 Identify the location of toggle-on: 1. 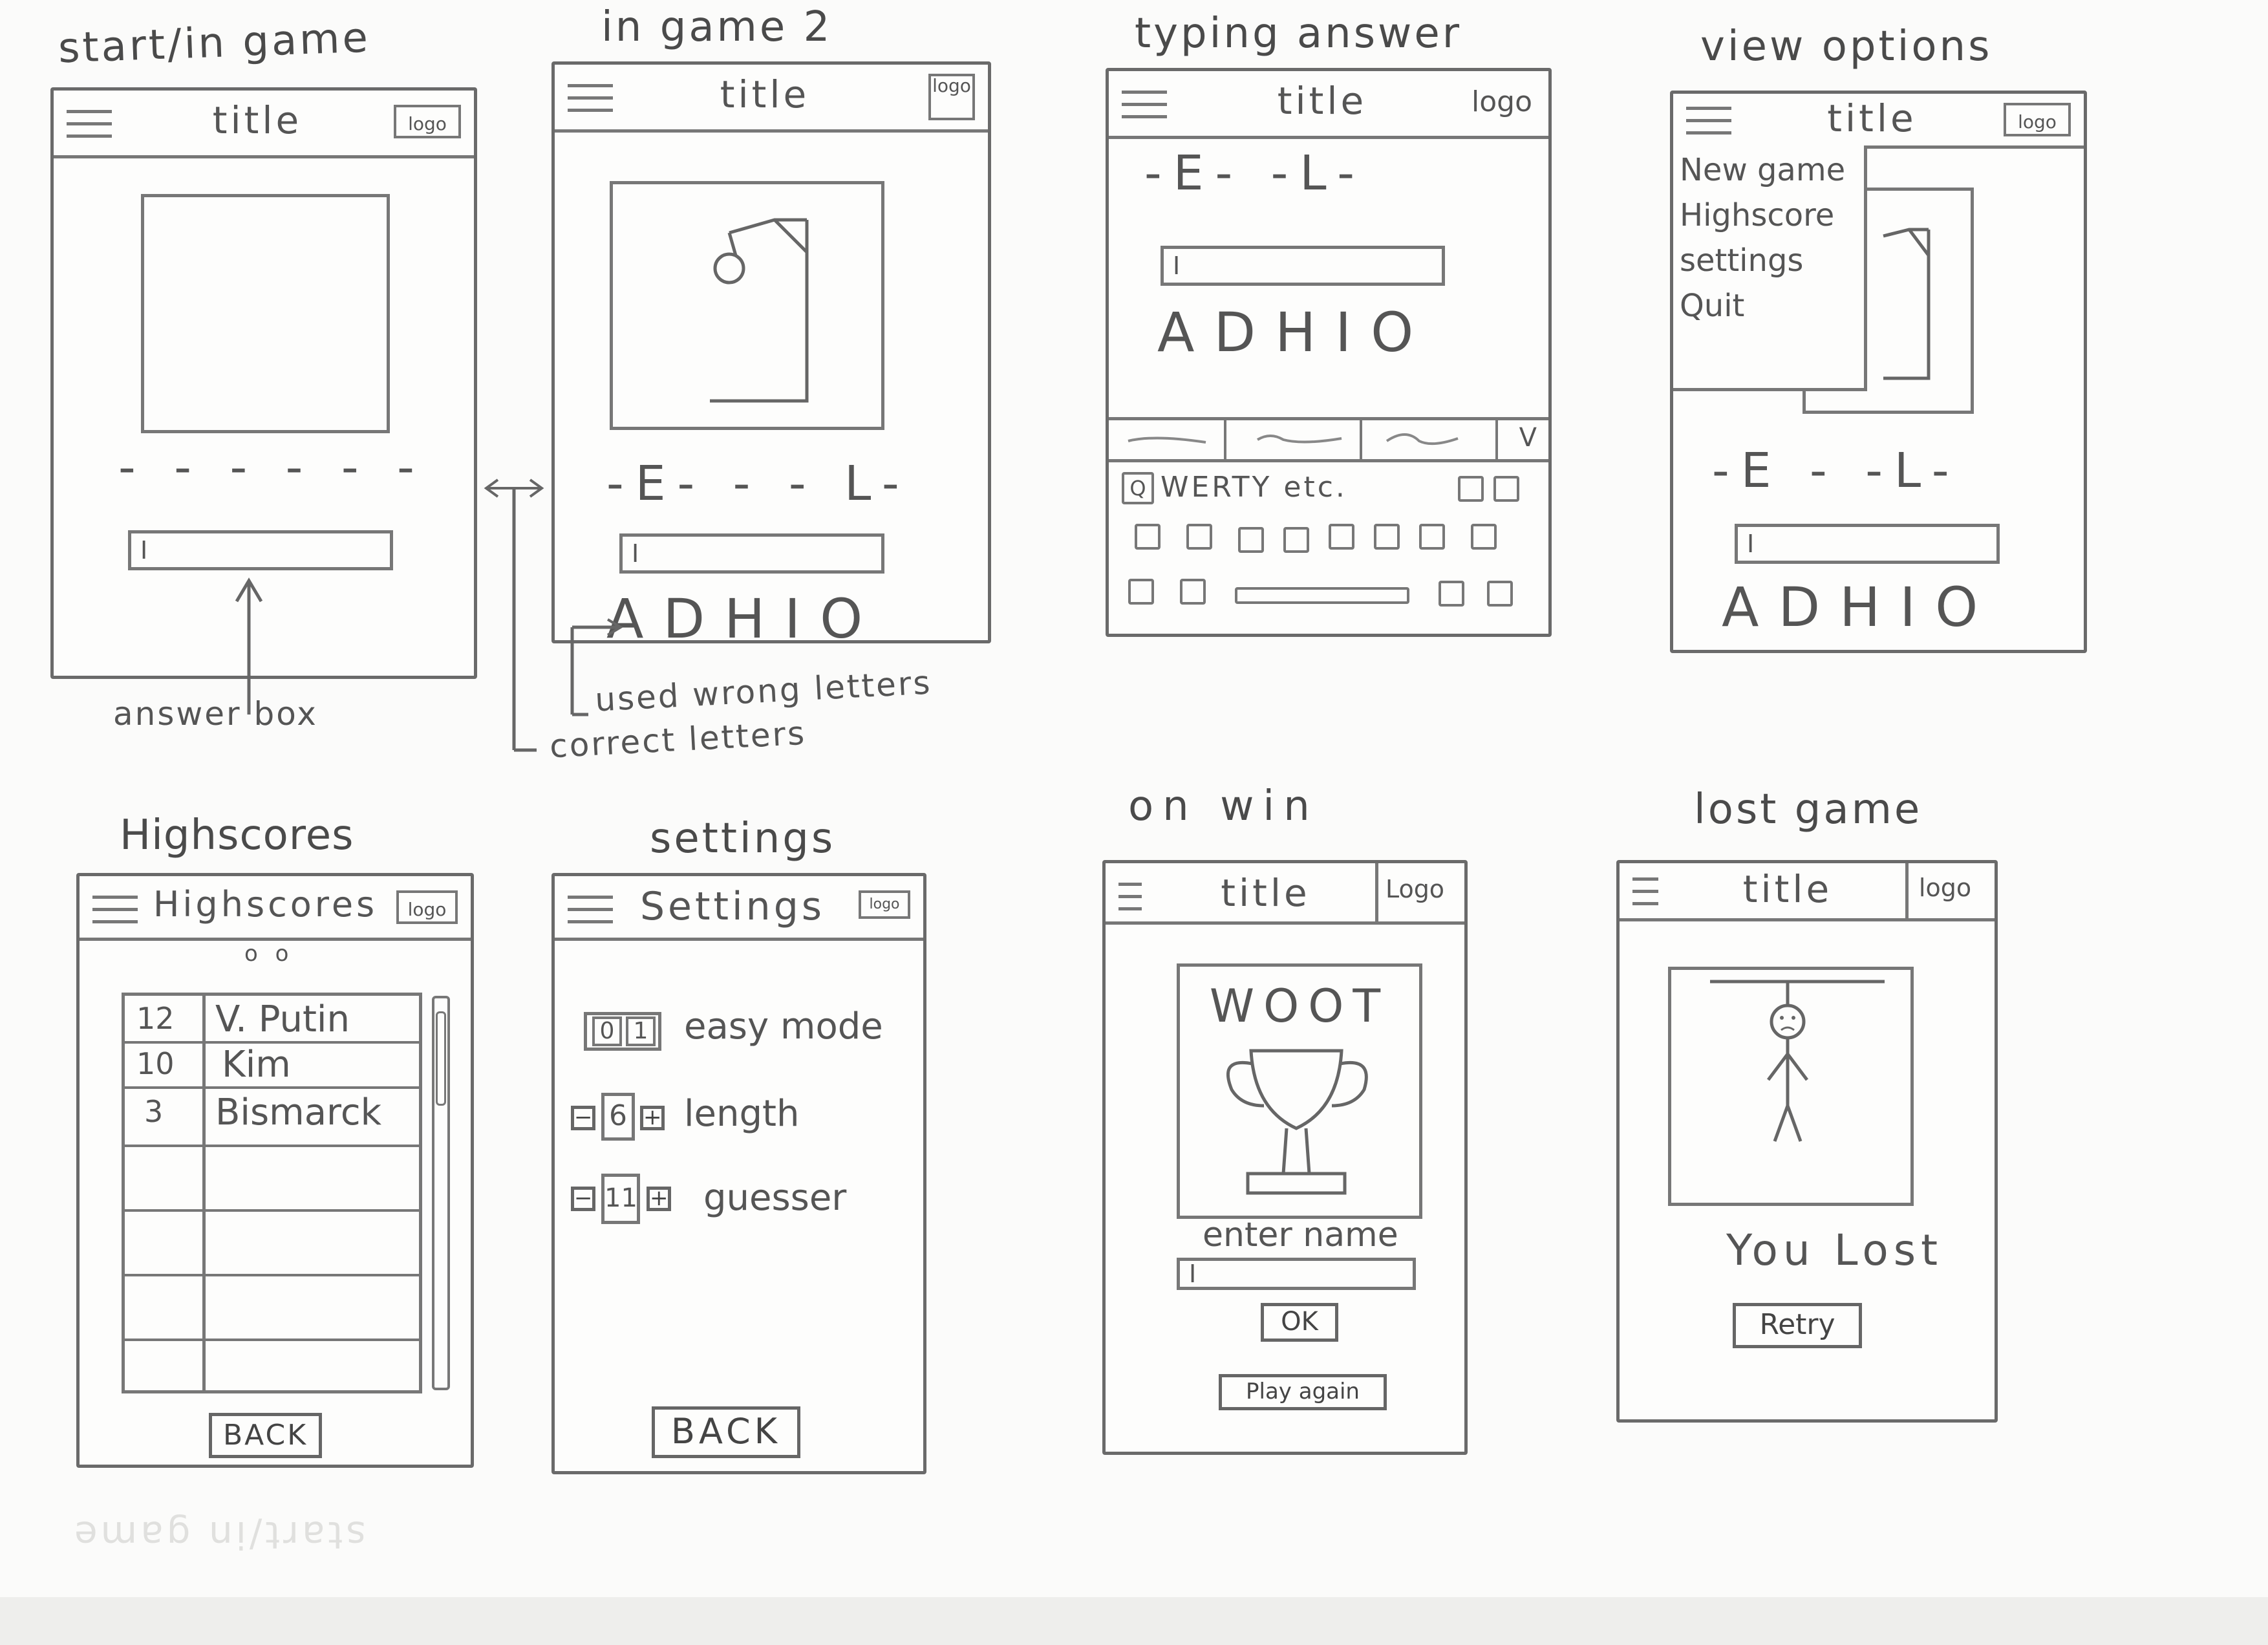
(641, 1031).